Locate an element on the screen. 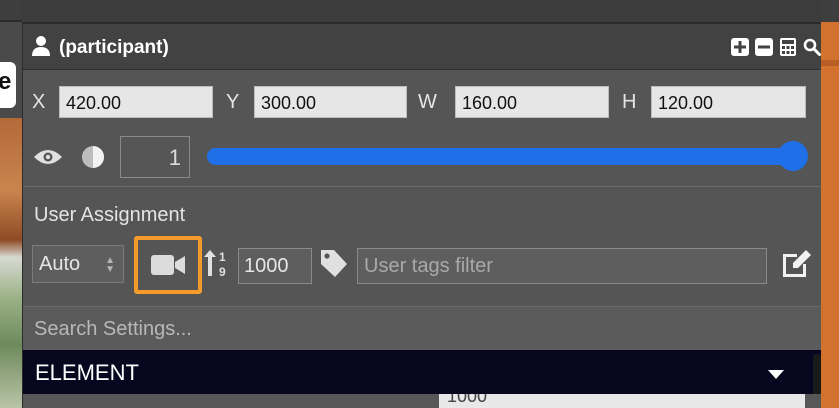  background-topbar is located at coordinates (11, 11).